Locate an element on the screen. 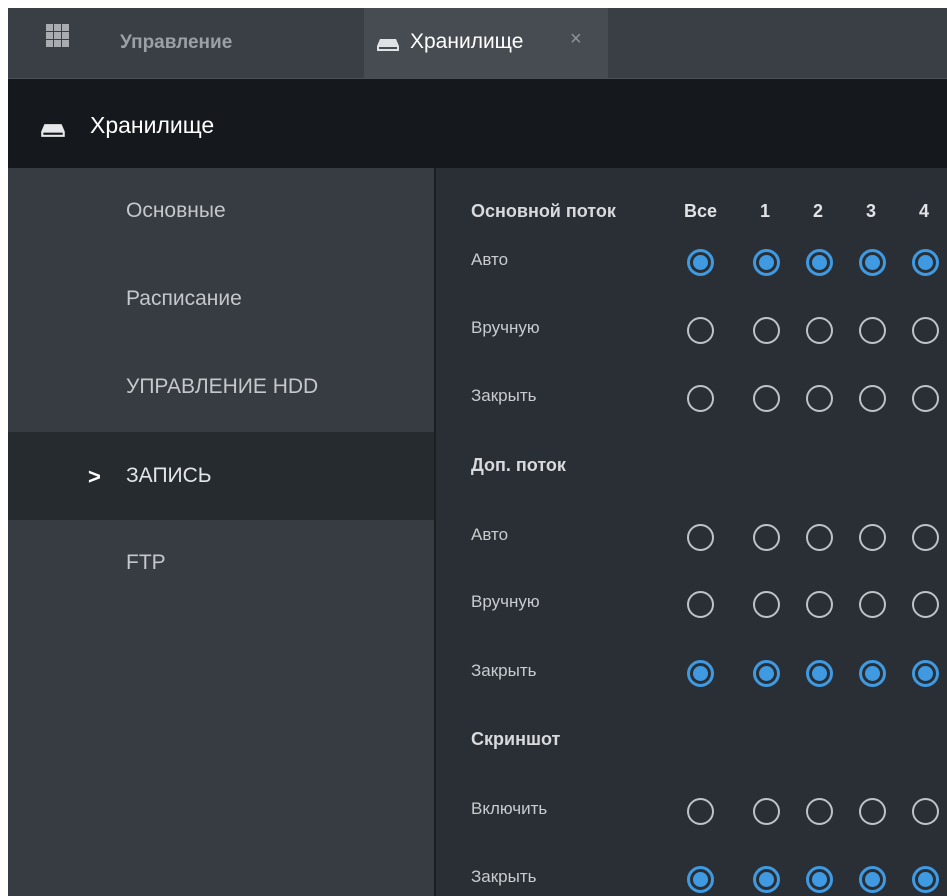 Image resolution: width=947 pixels, height=896 pixels. snapshot-enable-radio-ch4 is located at coordinates (925, 811).